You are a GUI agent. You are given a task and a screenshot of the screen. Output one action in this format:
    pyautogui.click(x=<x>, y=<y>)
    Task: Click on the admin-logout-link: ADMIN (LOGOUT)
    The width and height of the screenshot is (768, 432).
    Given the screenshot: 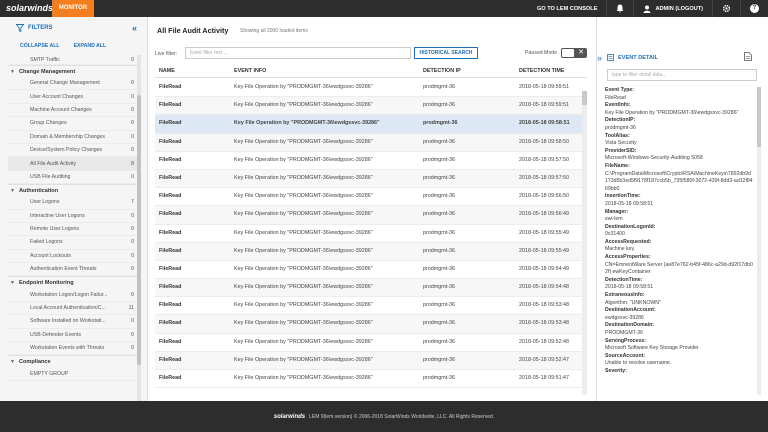 What is the action you would take?
    pyautogui.click(x=672, y=8)
    